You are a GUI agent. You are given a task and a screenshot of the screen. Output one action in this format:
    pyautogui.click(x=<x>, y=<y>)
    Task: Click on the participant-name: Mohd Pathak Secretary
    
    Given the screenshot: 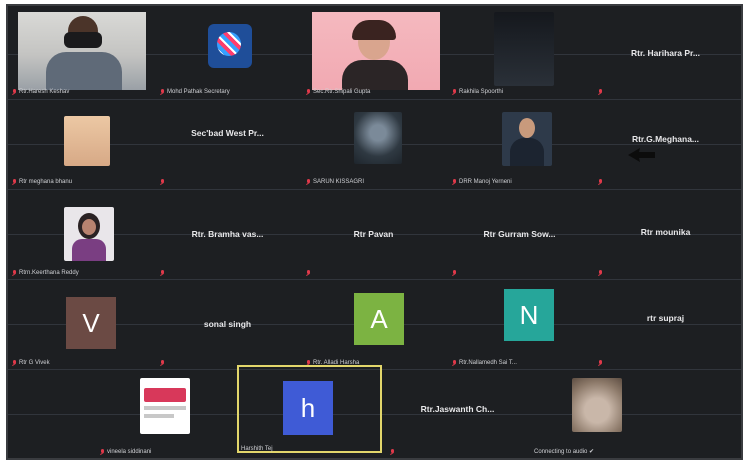 What is the action you would take?
    pyautogui.click(x=198, y=92)
    